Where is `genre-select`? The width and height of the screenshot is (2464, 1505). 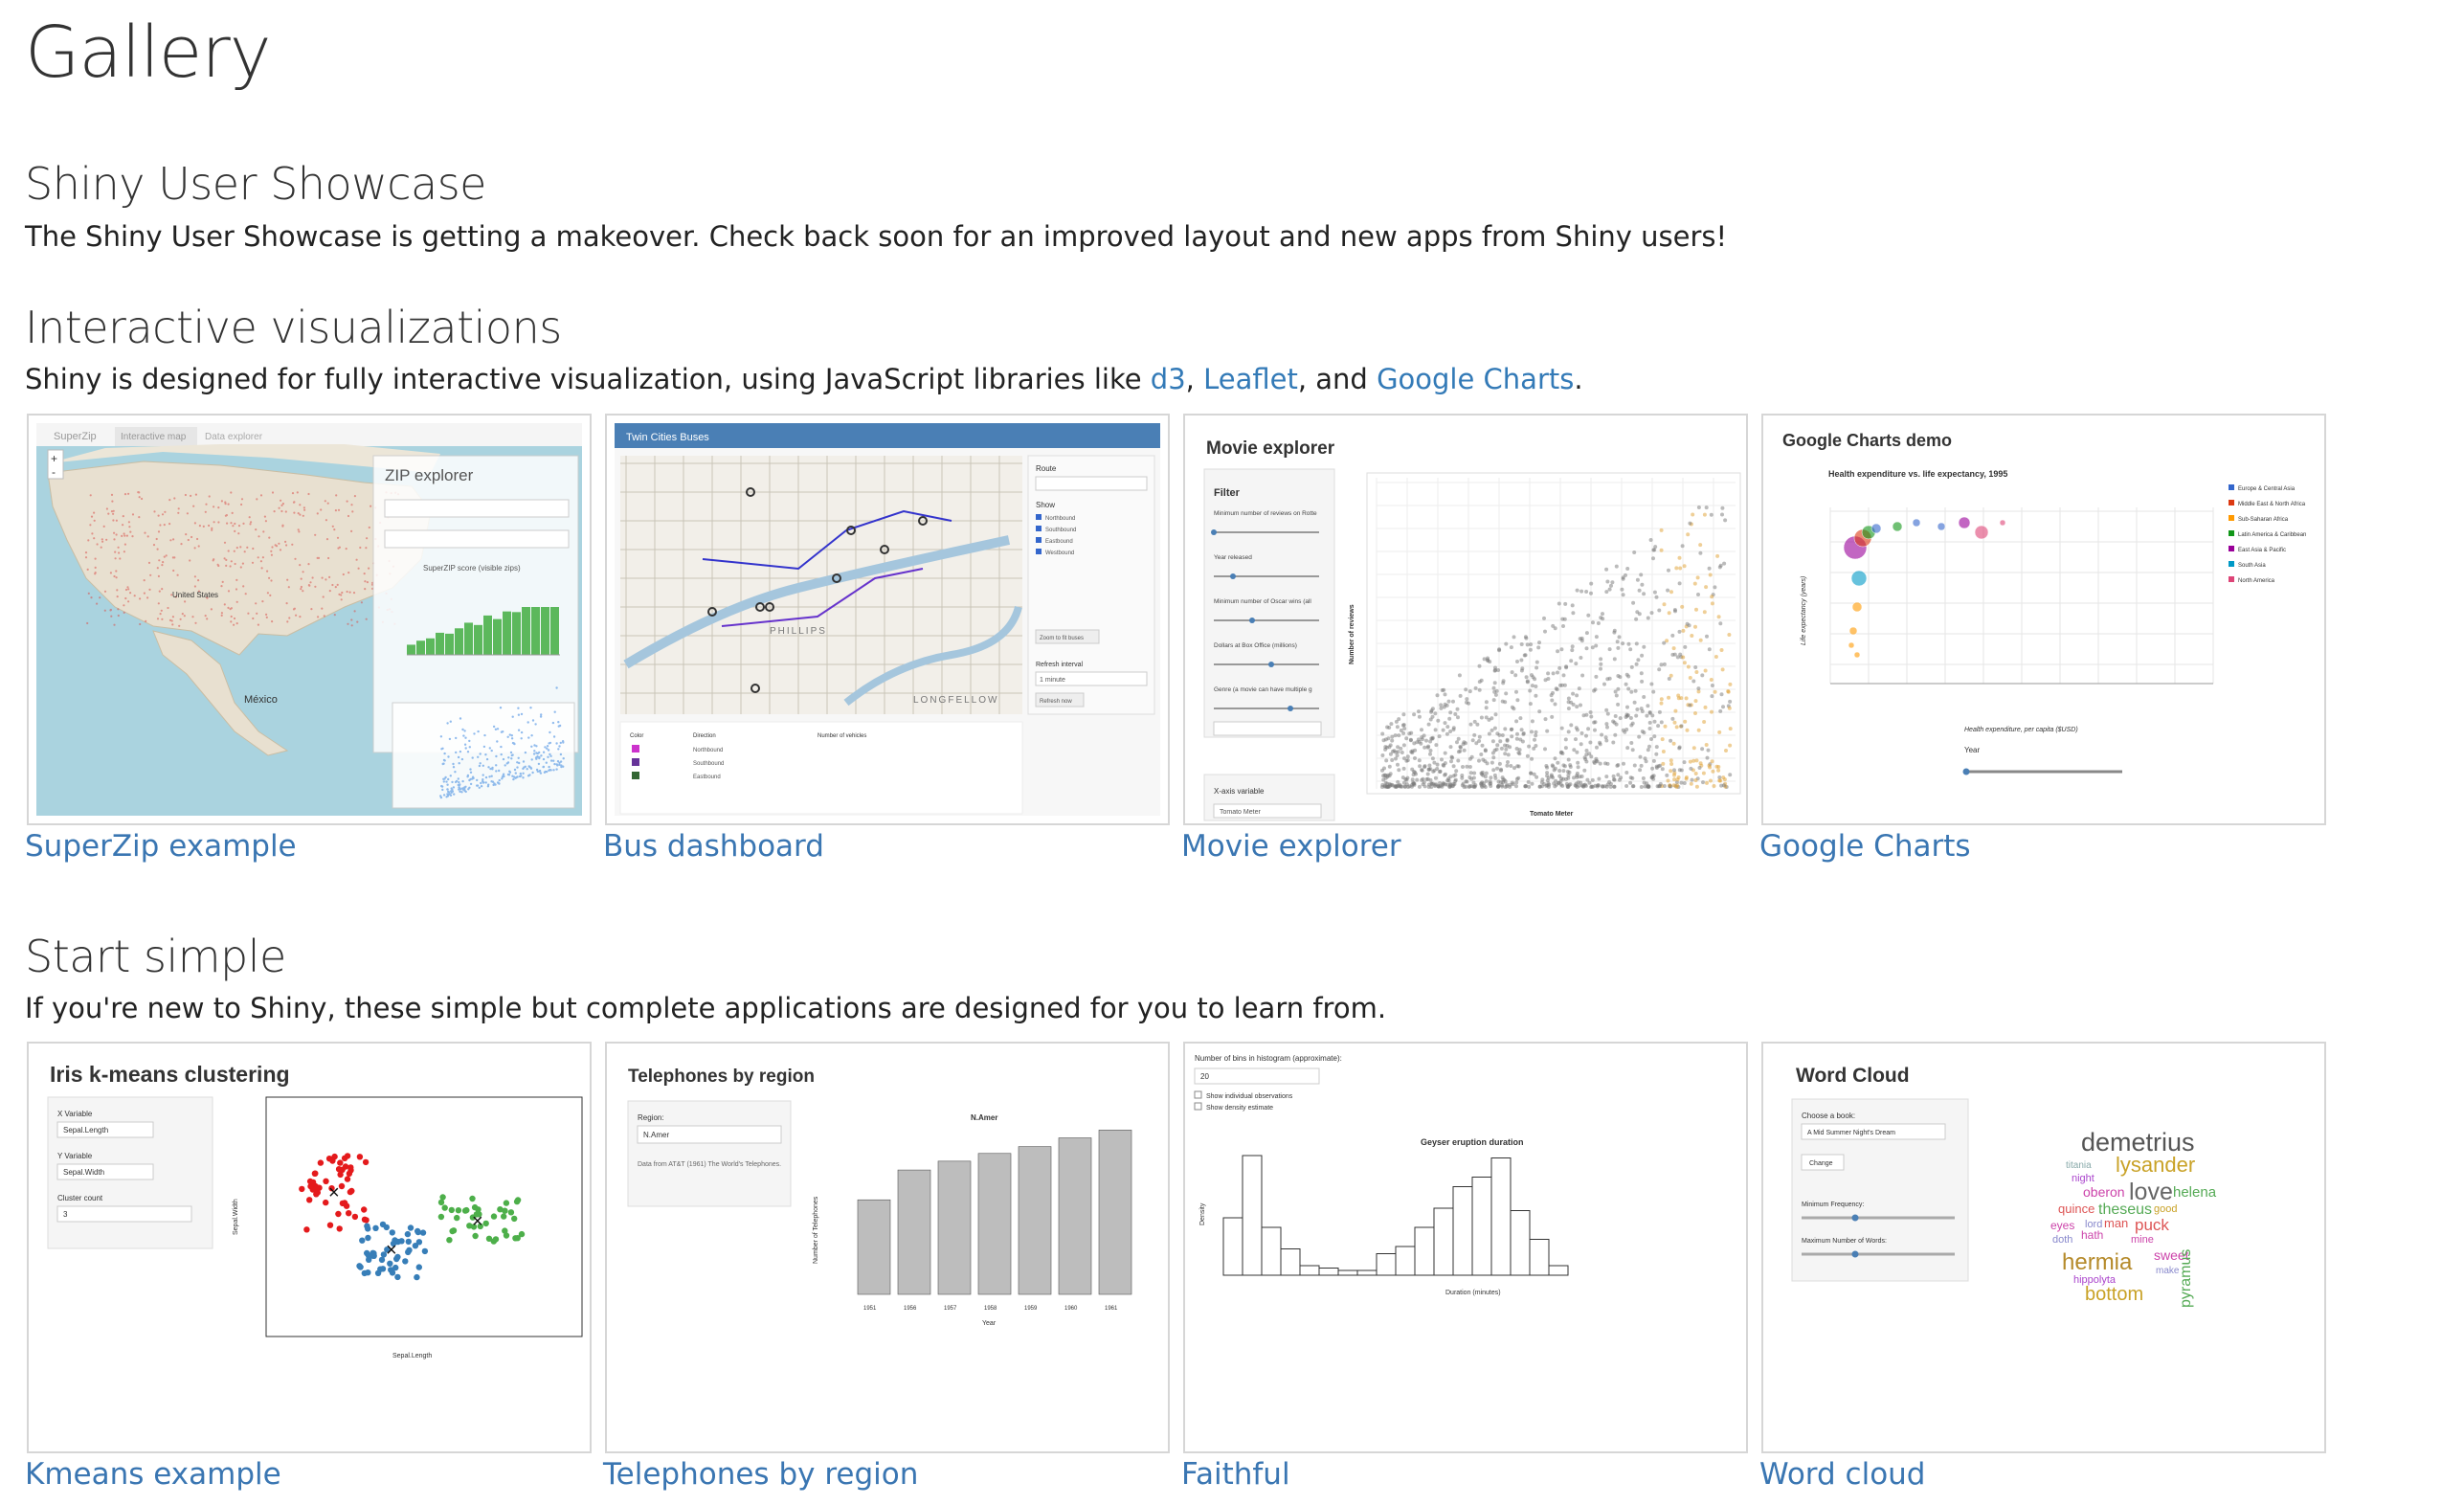 genre-select is located at coordinates (1268, 728).